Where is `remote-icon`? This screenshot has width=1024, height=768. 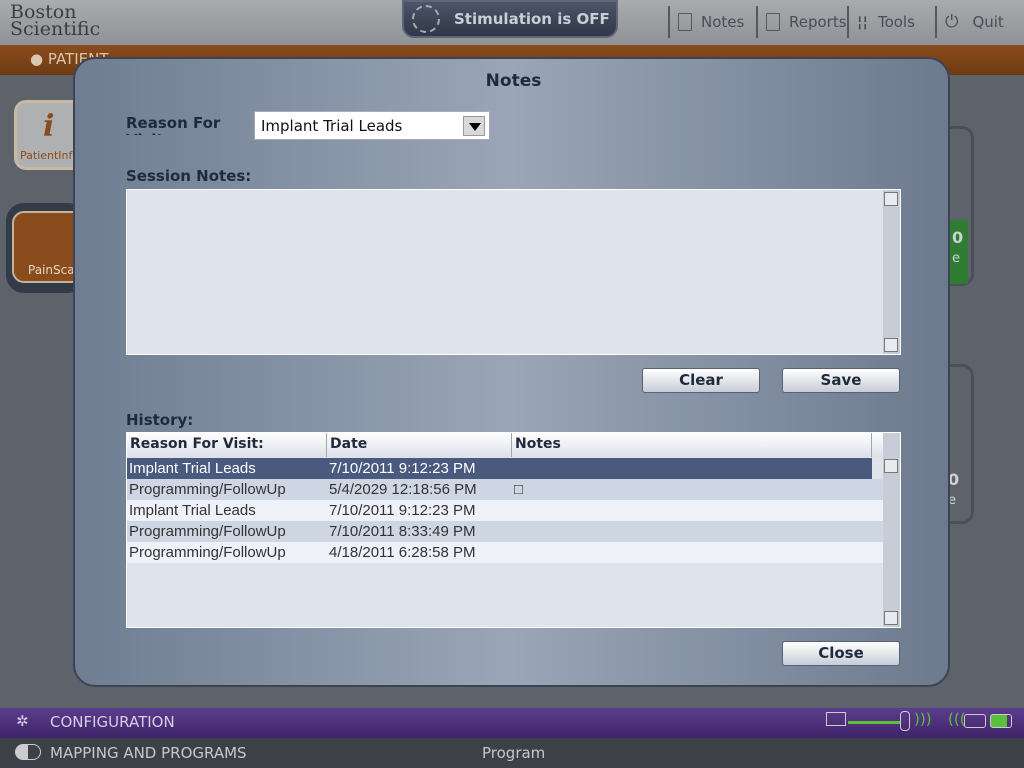 remote-icon is located at coordinates (905, 721).